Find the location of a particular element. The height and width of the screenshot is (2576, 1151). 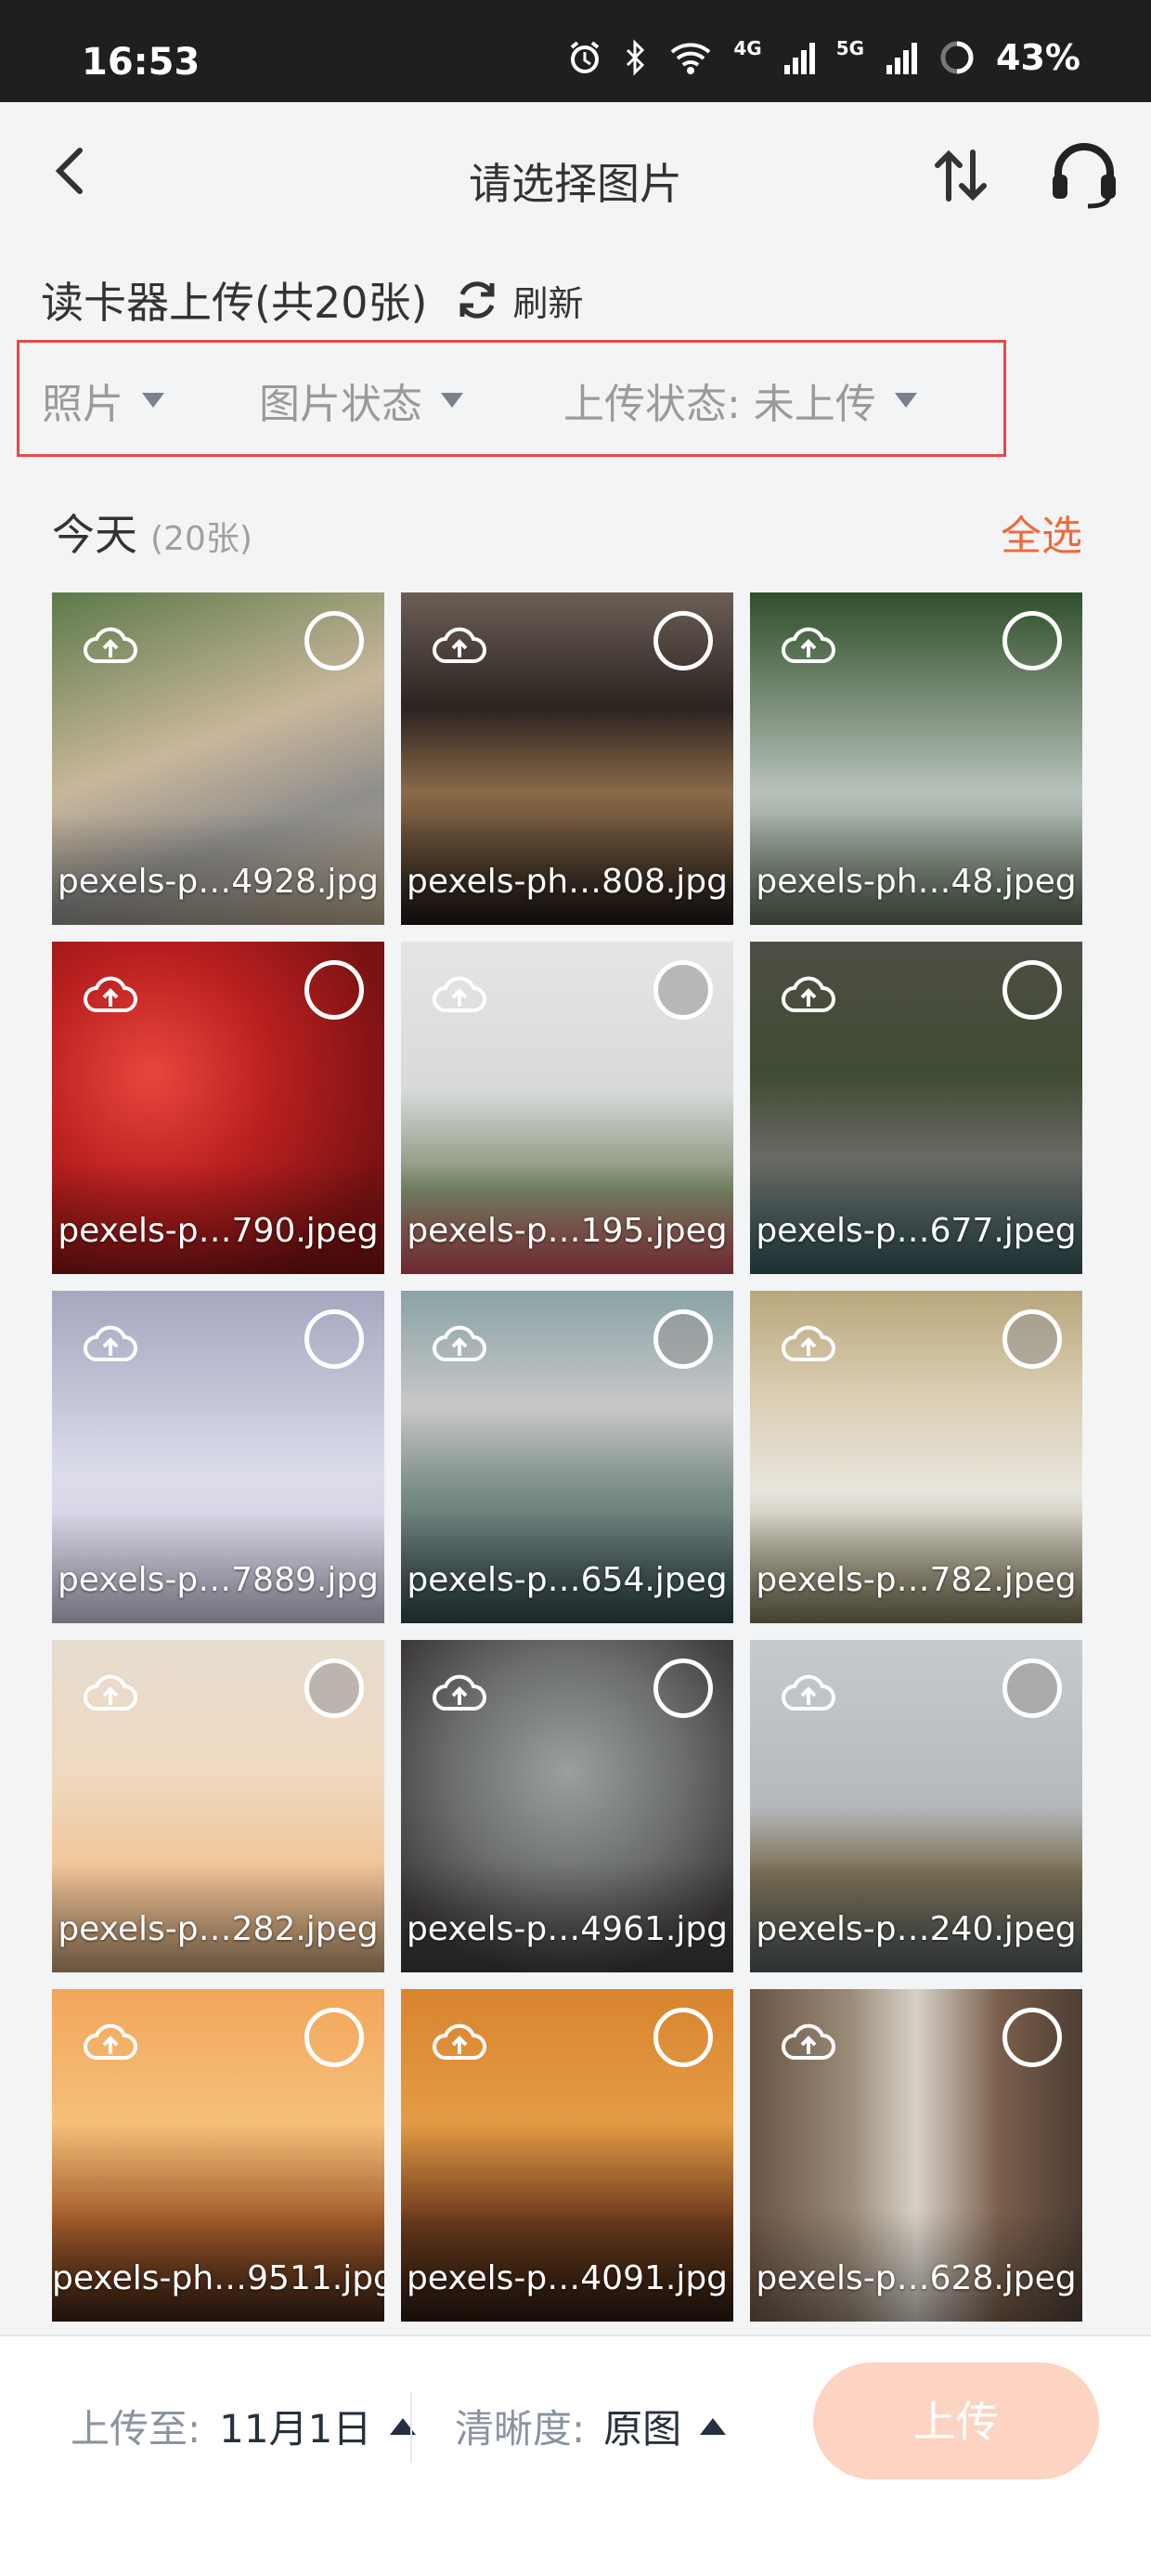

network-4g-icon: 4G is located at coordinates (747, 48).